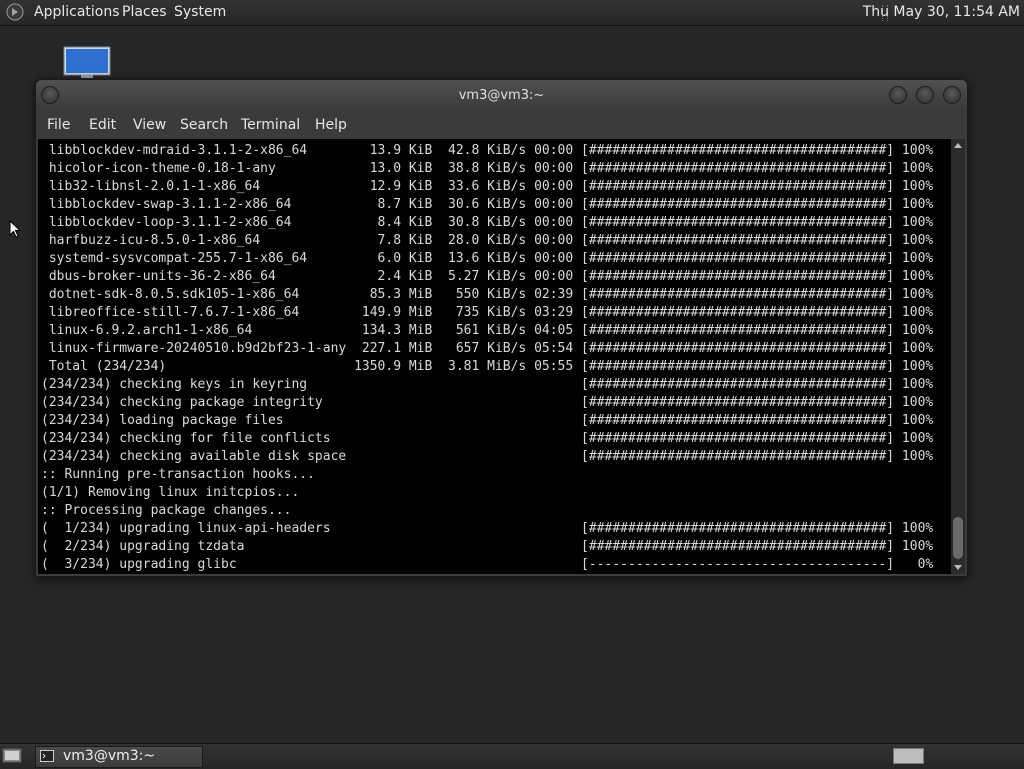  Describe the element at coordinates (149, 125) in the screenshot. I see `menu-view: View` at that location.